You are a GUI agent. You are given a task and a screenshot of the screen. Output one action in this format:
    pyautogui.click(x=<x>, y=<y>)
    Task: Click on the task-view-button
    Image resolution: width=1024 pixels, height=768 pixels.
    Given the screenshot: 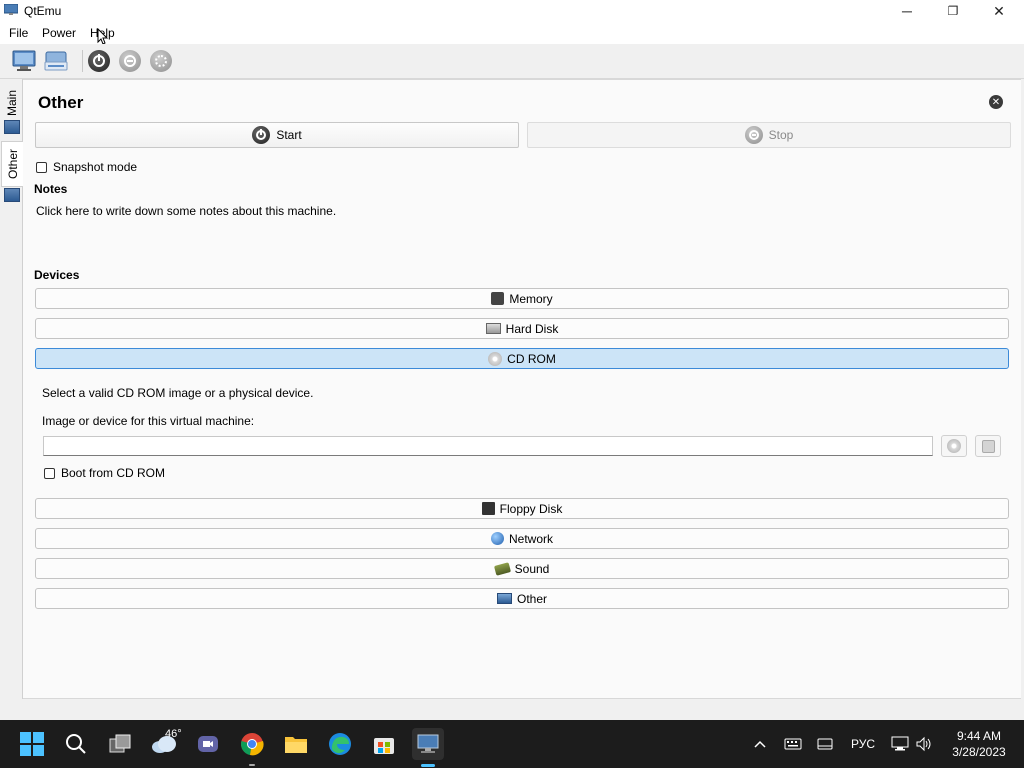 What is the action you would take?
    pyautogui.click(x=120, y=744)
    